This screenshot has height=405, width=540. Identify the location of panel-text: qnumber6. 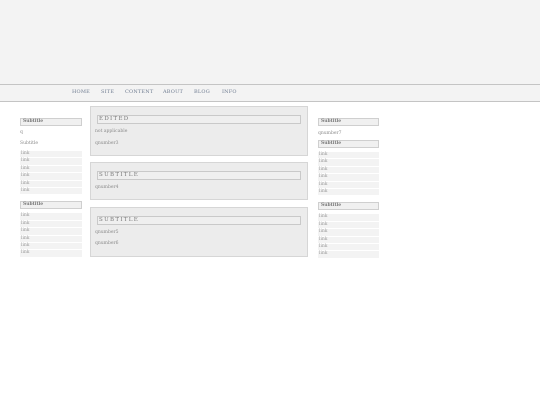
(107, 243).